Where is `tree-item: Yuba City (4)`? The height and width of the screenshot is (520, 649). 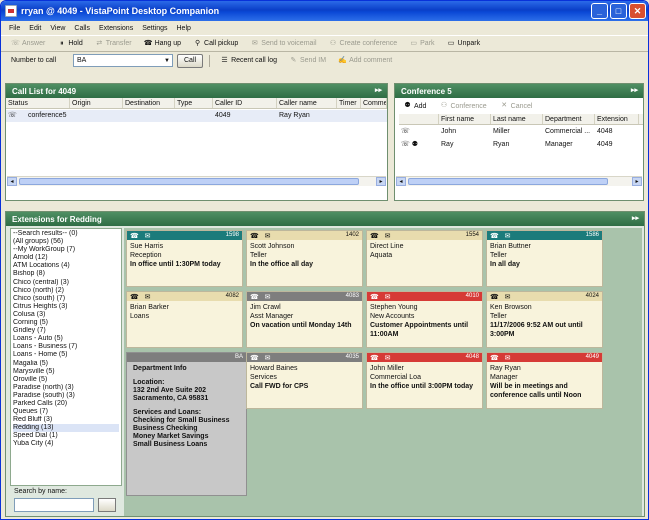
tree-item: Yuba City (4) is located at coordinates (66, 444).